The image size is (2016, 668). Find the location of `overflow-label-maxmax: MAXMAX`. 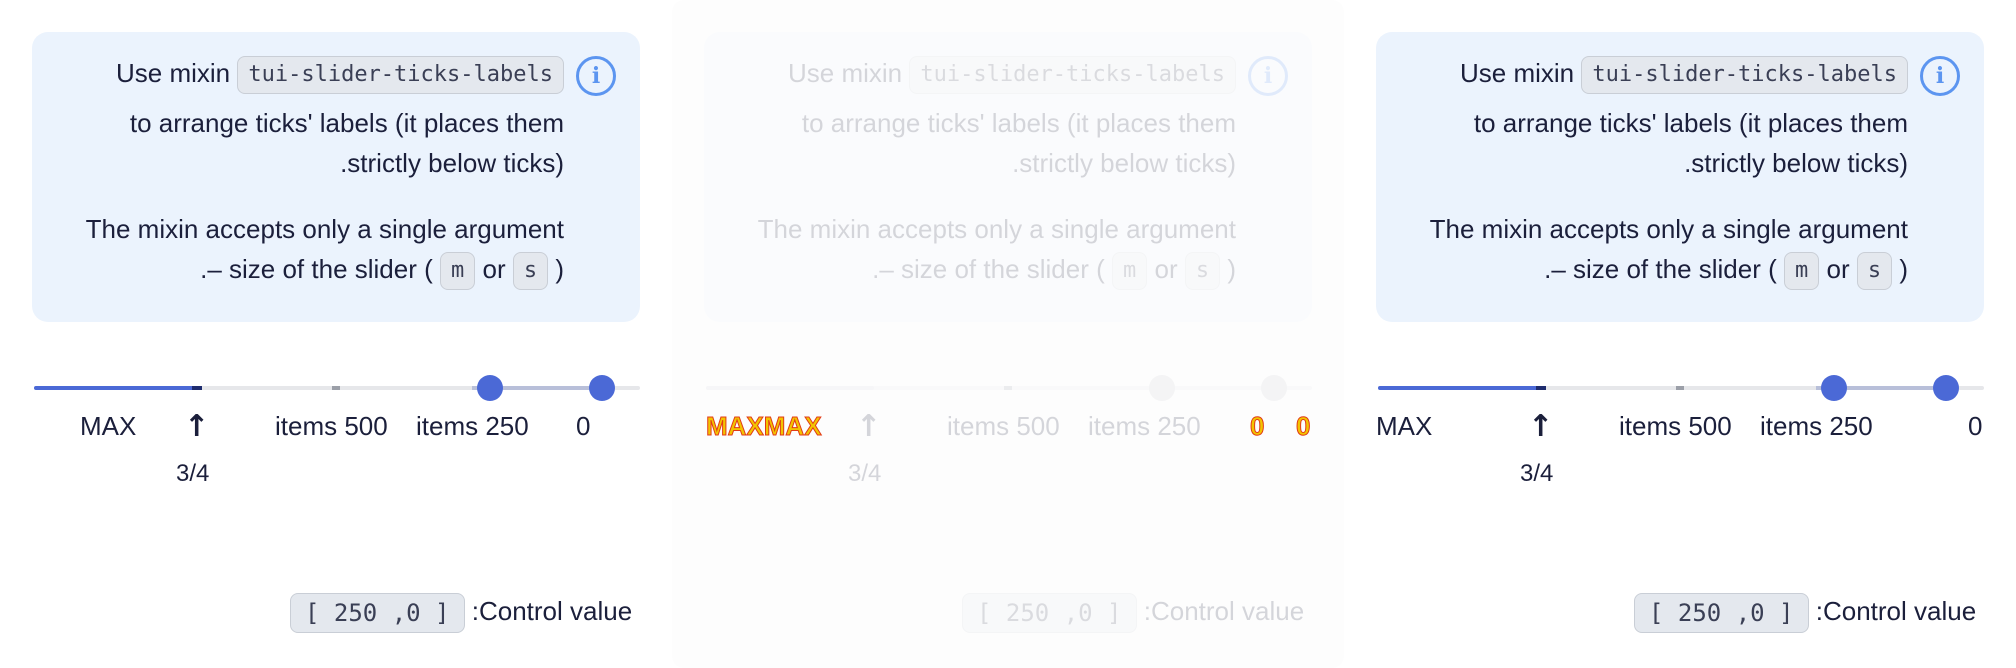

overflow-label-maxmax: MAXMAX is located at coordinates (764, 426).